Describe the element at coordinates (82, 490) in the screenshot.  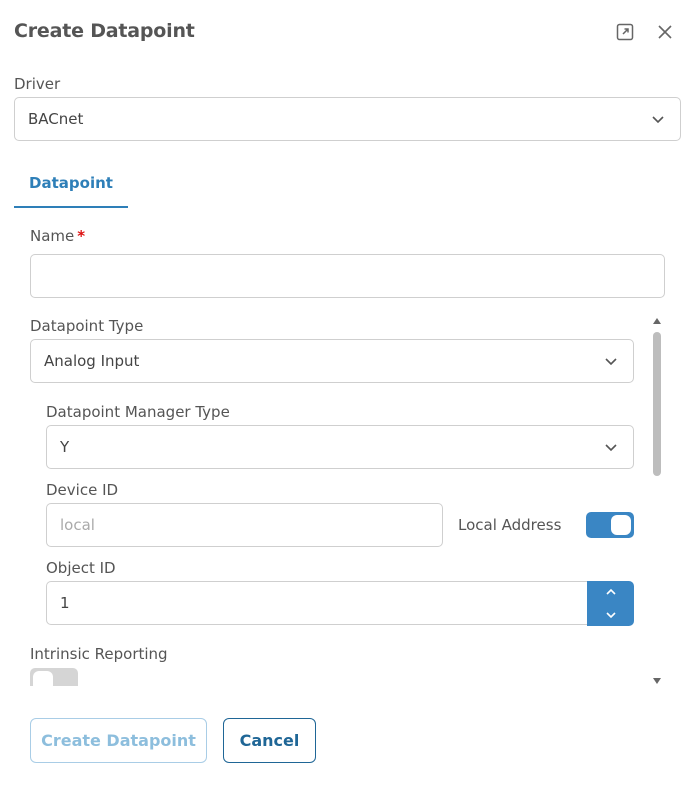
I see `device-id-label: Device ID` at that location.